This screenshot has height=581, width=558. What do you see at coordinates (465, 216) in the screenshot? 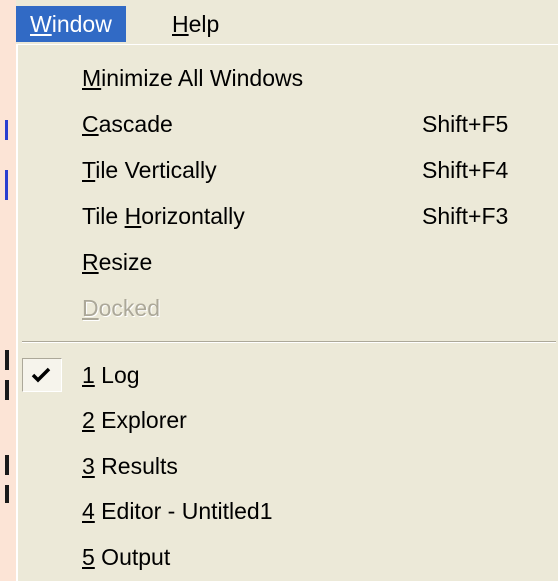
I see `menu-item-shortcut: Shift+F3` at bounding box center [465, 216].